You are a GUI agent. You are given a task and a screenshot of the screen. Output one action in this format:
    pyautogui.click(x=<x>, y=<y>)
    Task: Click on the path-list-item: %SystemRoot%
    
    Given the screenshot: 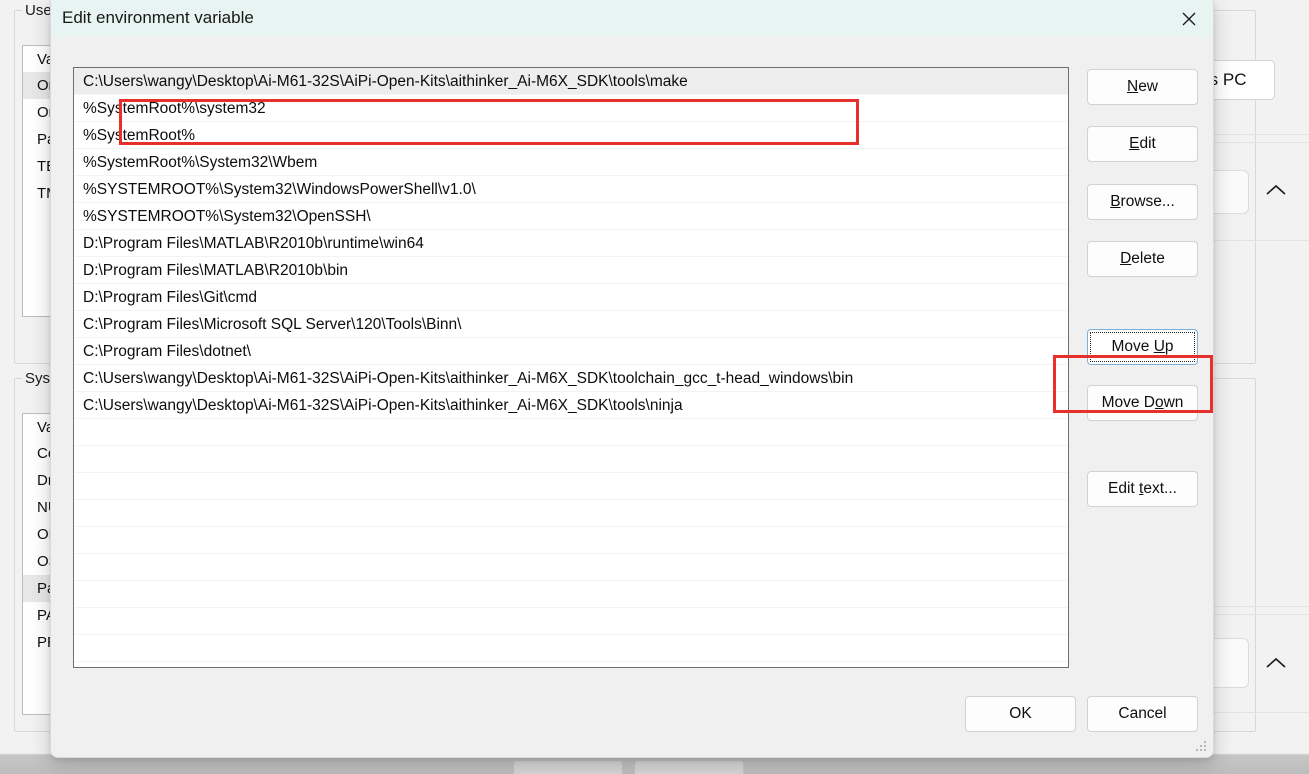 What is the action you would take?
    pyautogui.click(x=571, y=135)
    